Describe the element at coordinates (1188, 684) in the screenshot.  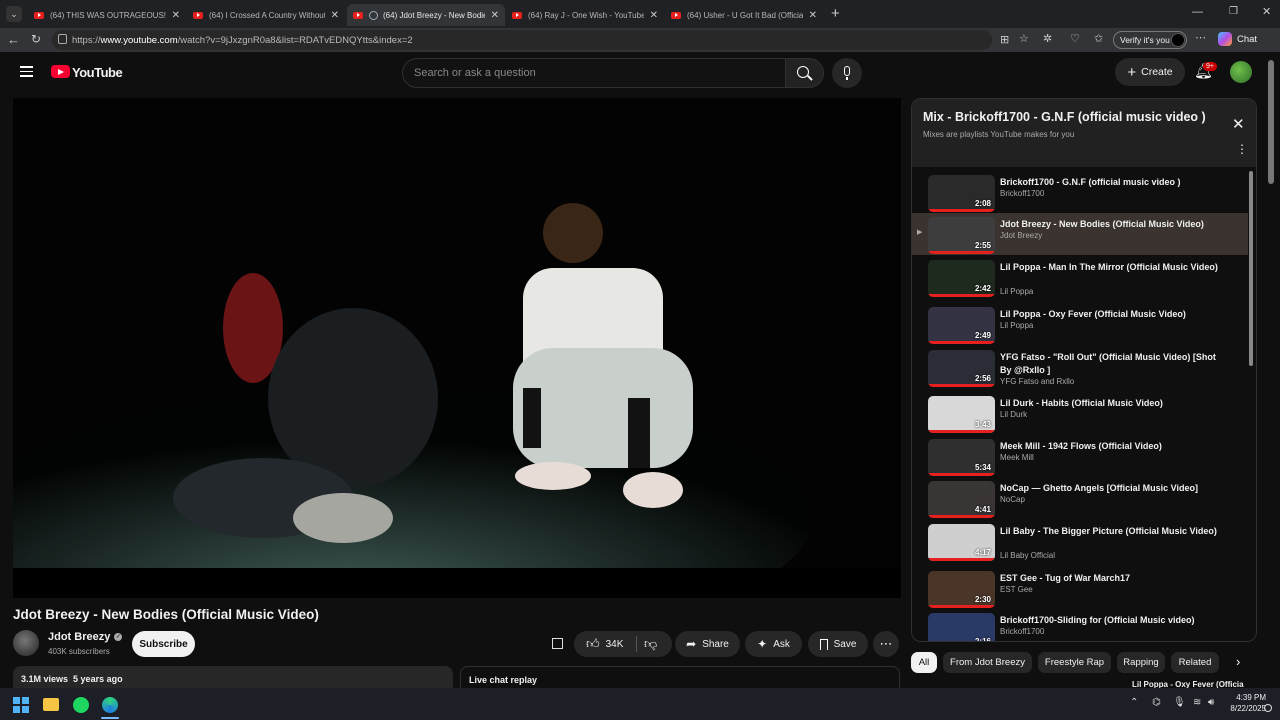
I see `next-recommendation-title: Lil Poppa - Oxy Fever (Officia` at that location.